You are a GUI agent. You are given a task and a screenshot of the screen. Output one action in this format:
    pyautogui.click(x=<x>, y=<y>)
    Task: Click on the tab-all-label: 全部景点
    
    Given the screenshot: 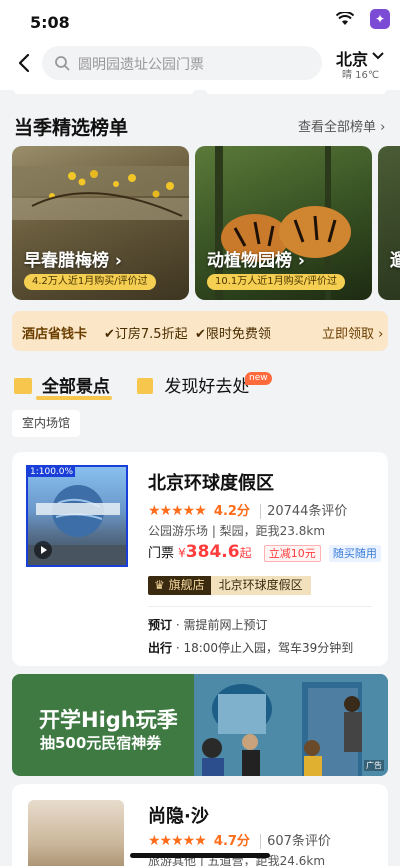 What is the action you would take?
    pyautogui.click(x=75, y=387)
    